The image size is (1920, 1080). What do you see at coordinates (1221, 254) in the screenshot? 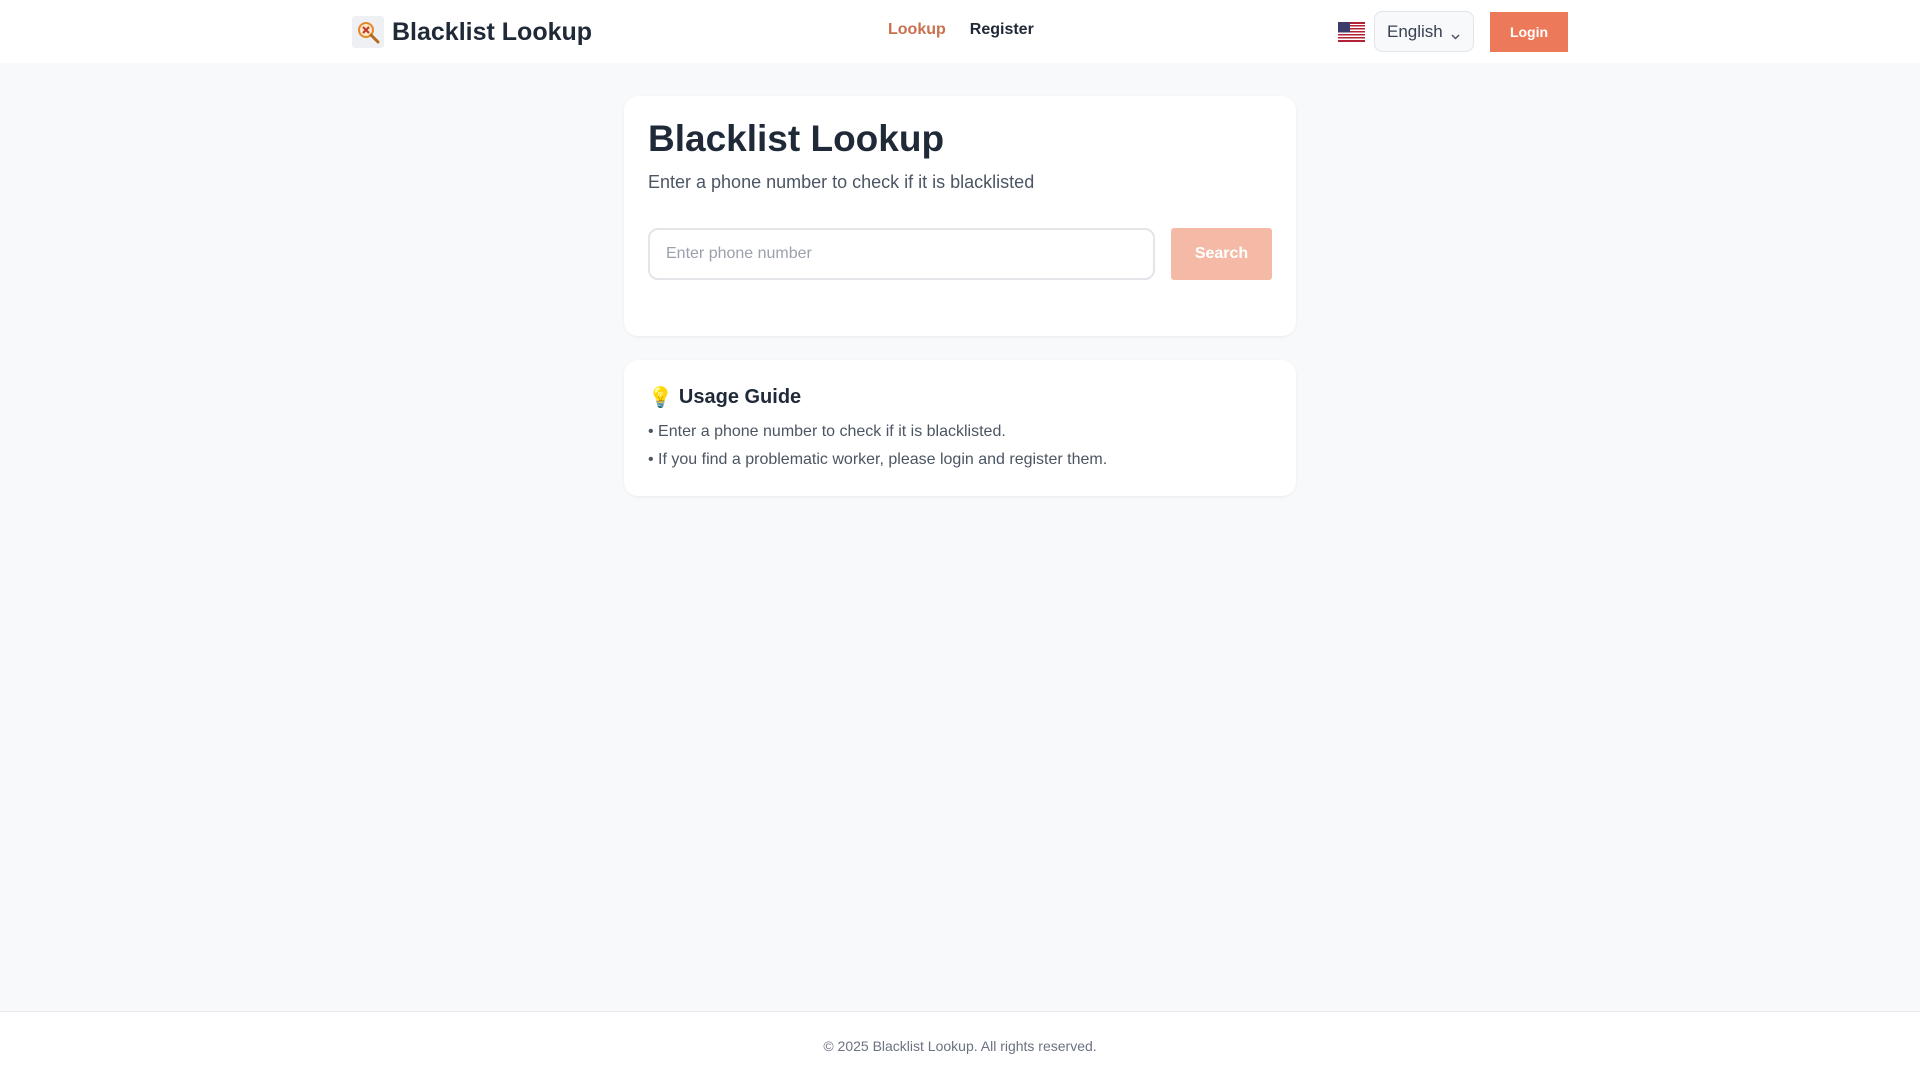
I see `search-button: Search` at bounding box center [1221, 254].